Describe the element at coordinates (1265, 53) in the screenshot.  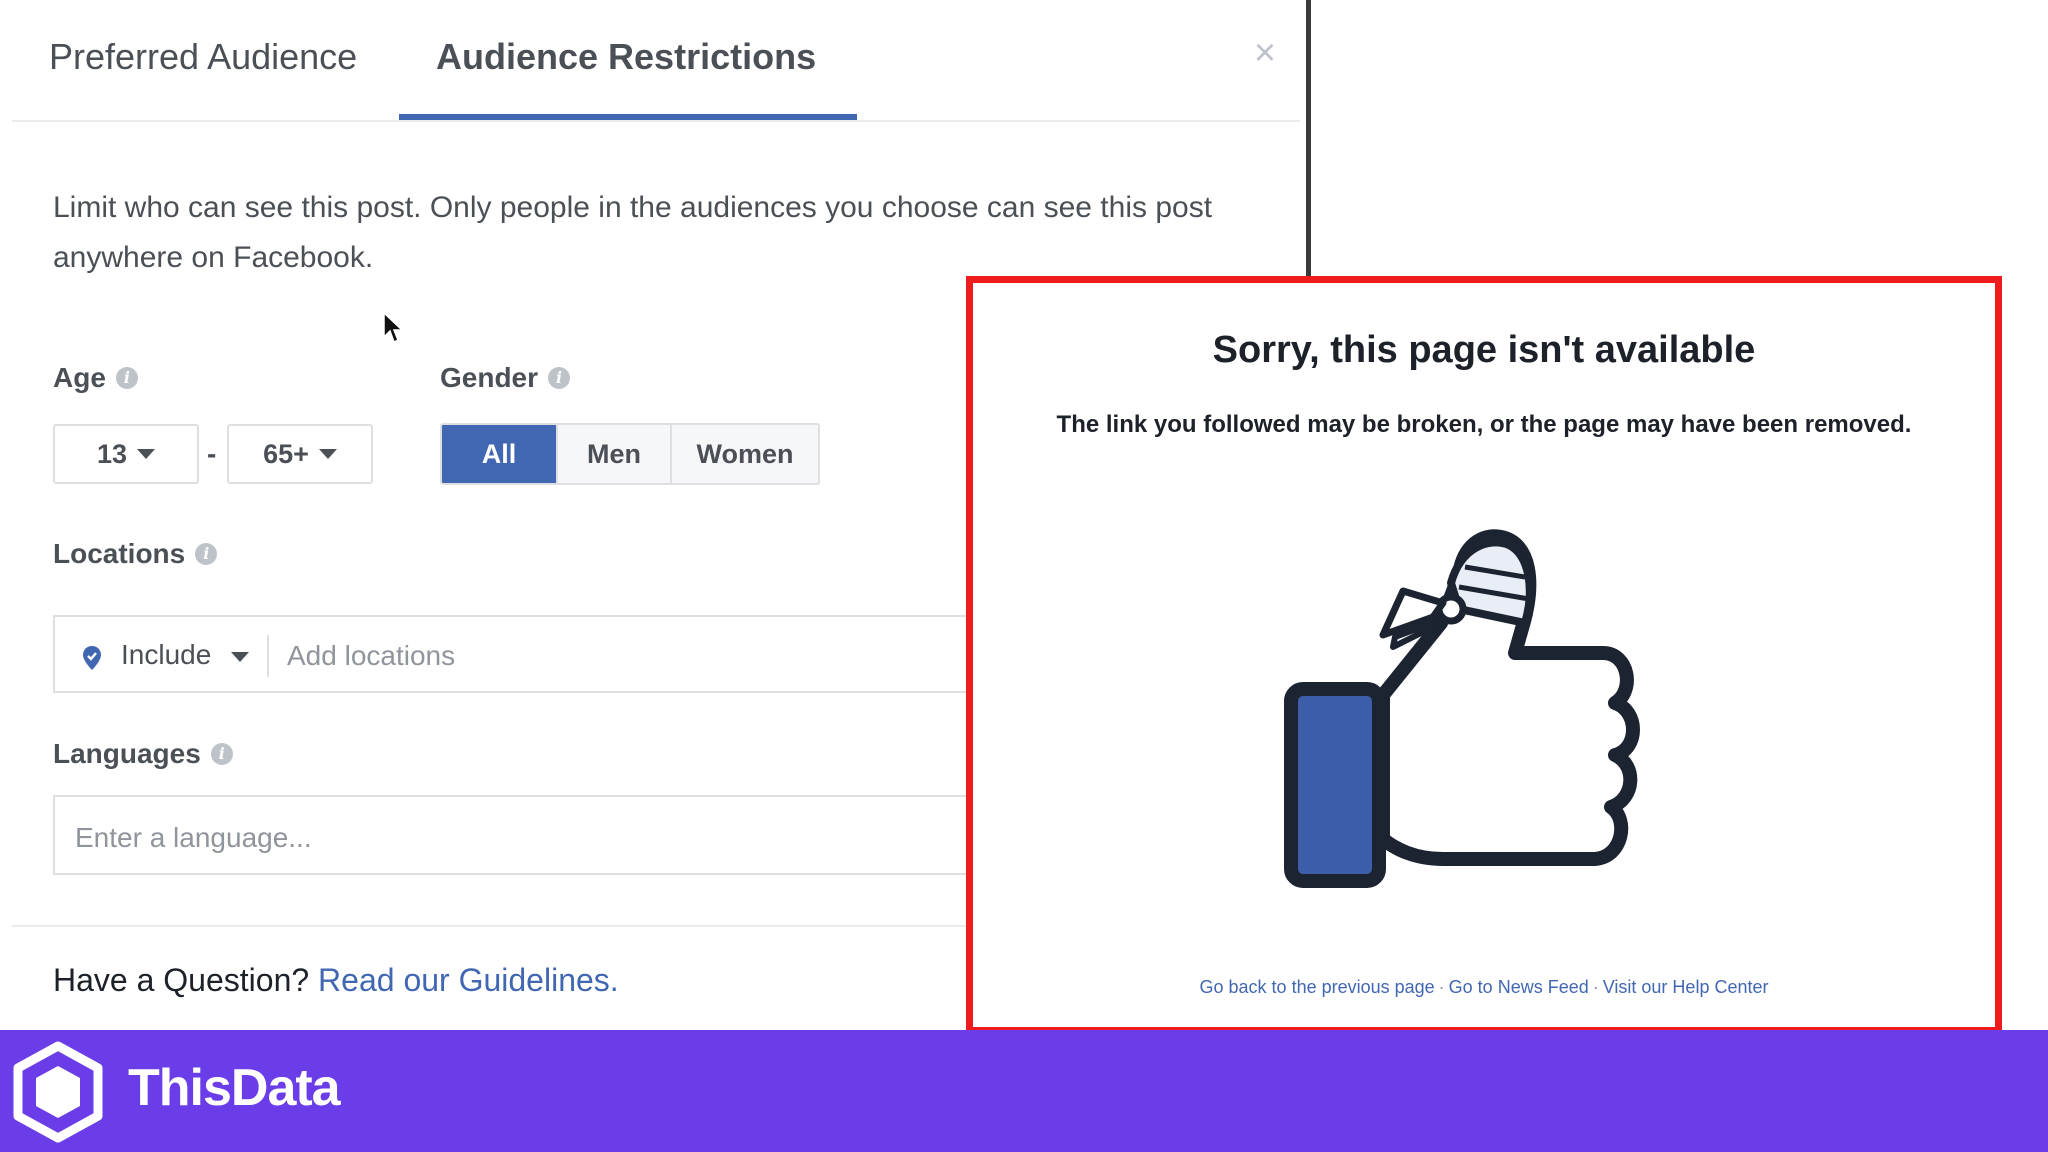
I see `close-icon: ×` at that location.